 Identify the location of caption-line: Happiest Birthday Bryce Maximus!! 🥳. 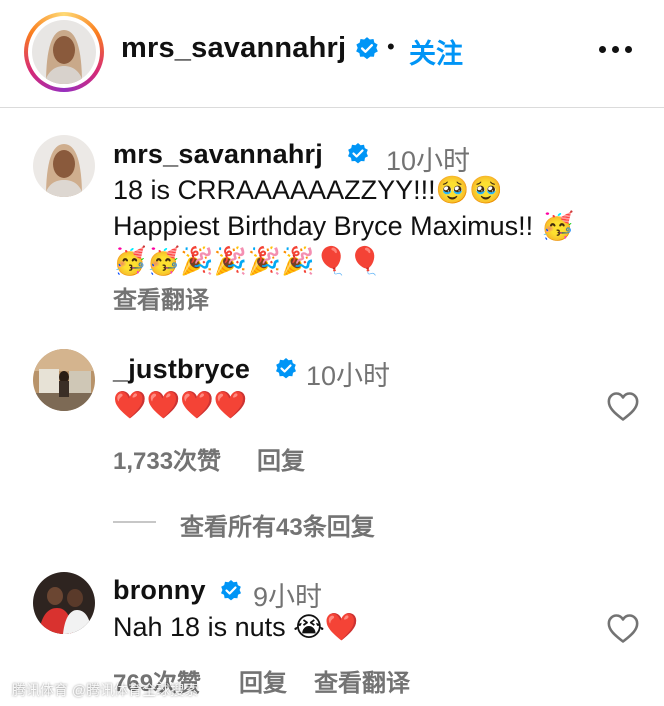
(344, 226).